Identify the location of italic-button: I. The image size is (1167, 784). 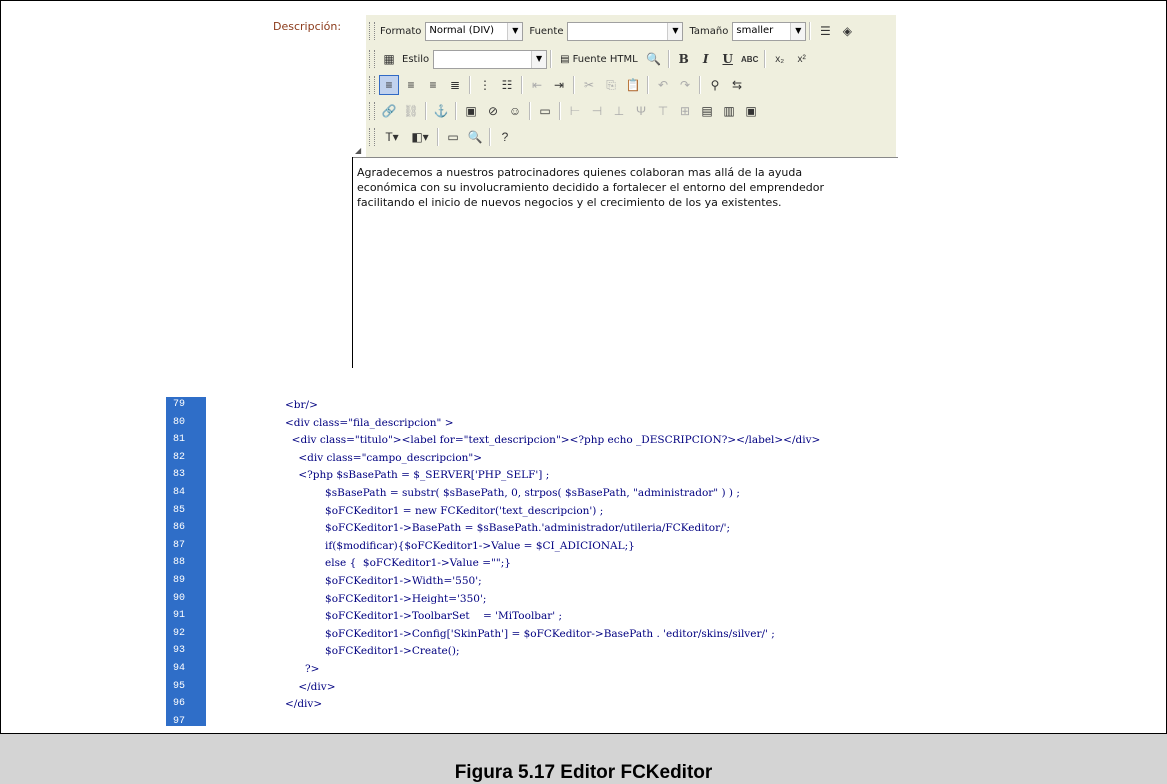
(706, 59).